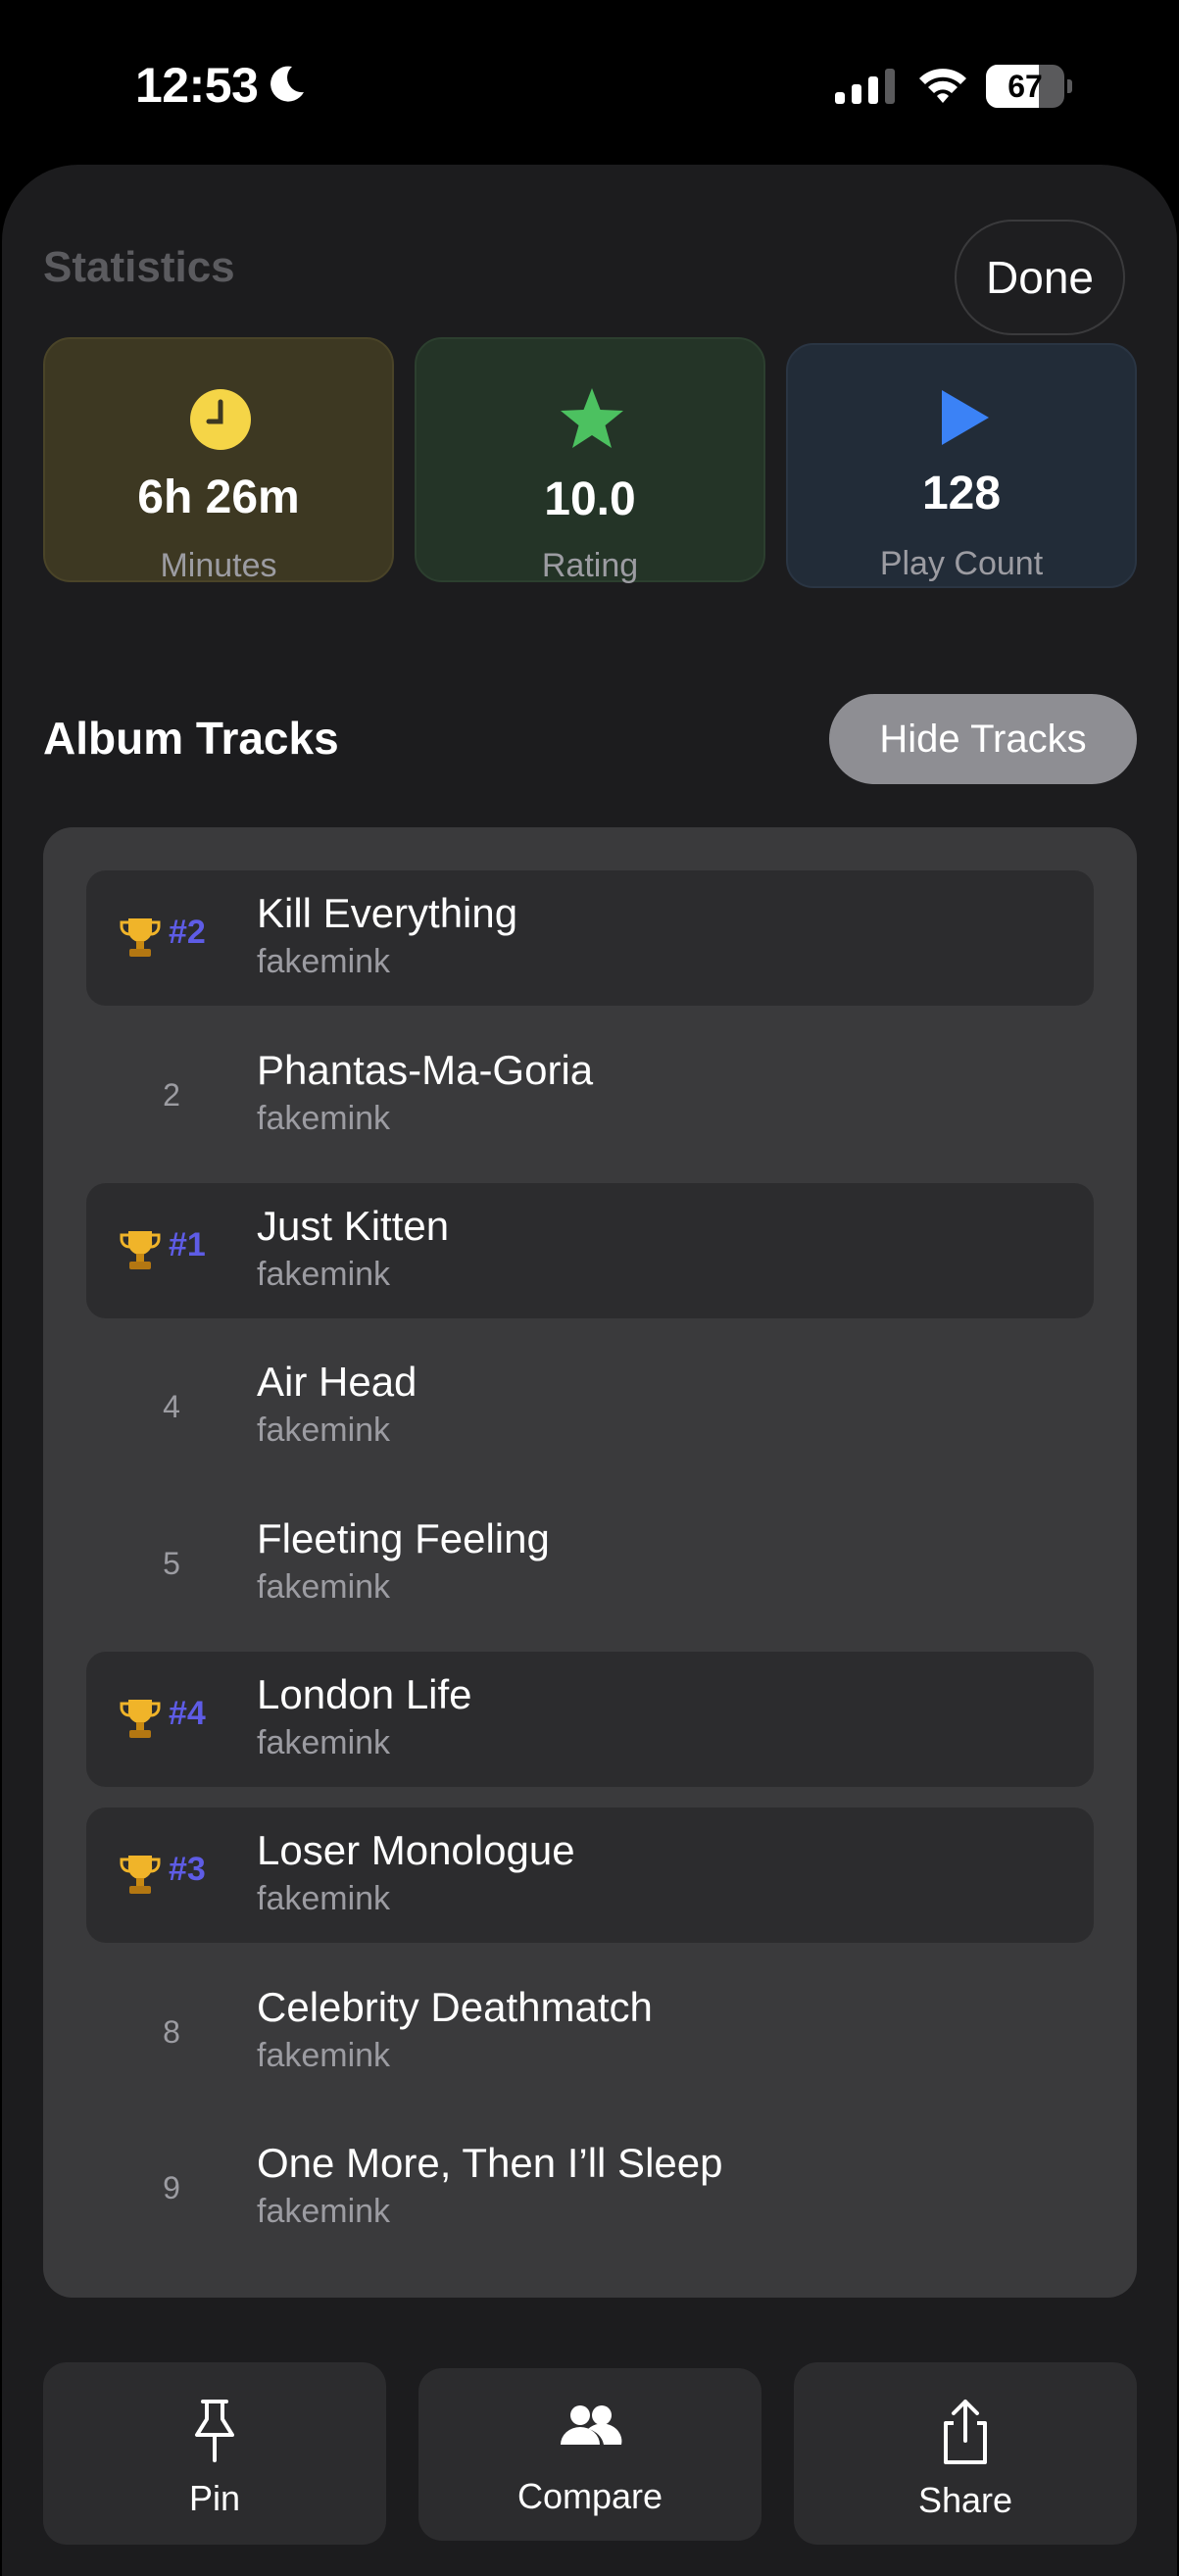  Describe the element at coordinates (387, 913) in the screenshot. I see `track-title: Kill Everything` at that location.